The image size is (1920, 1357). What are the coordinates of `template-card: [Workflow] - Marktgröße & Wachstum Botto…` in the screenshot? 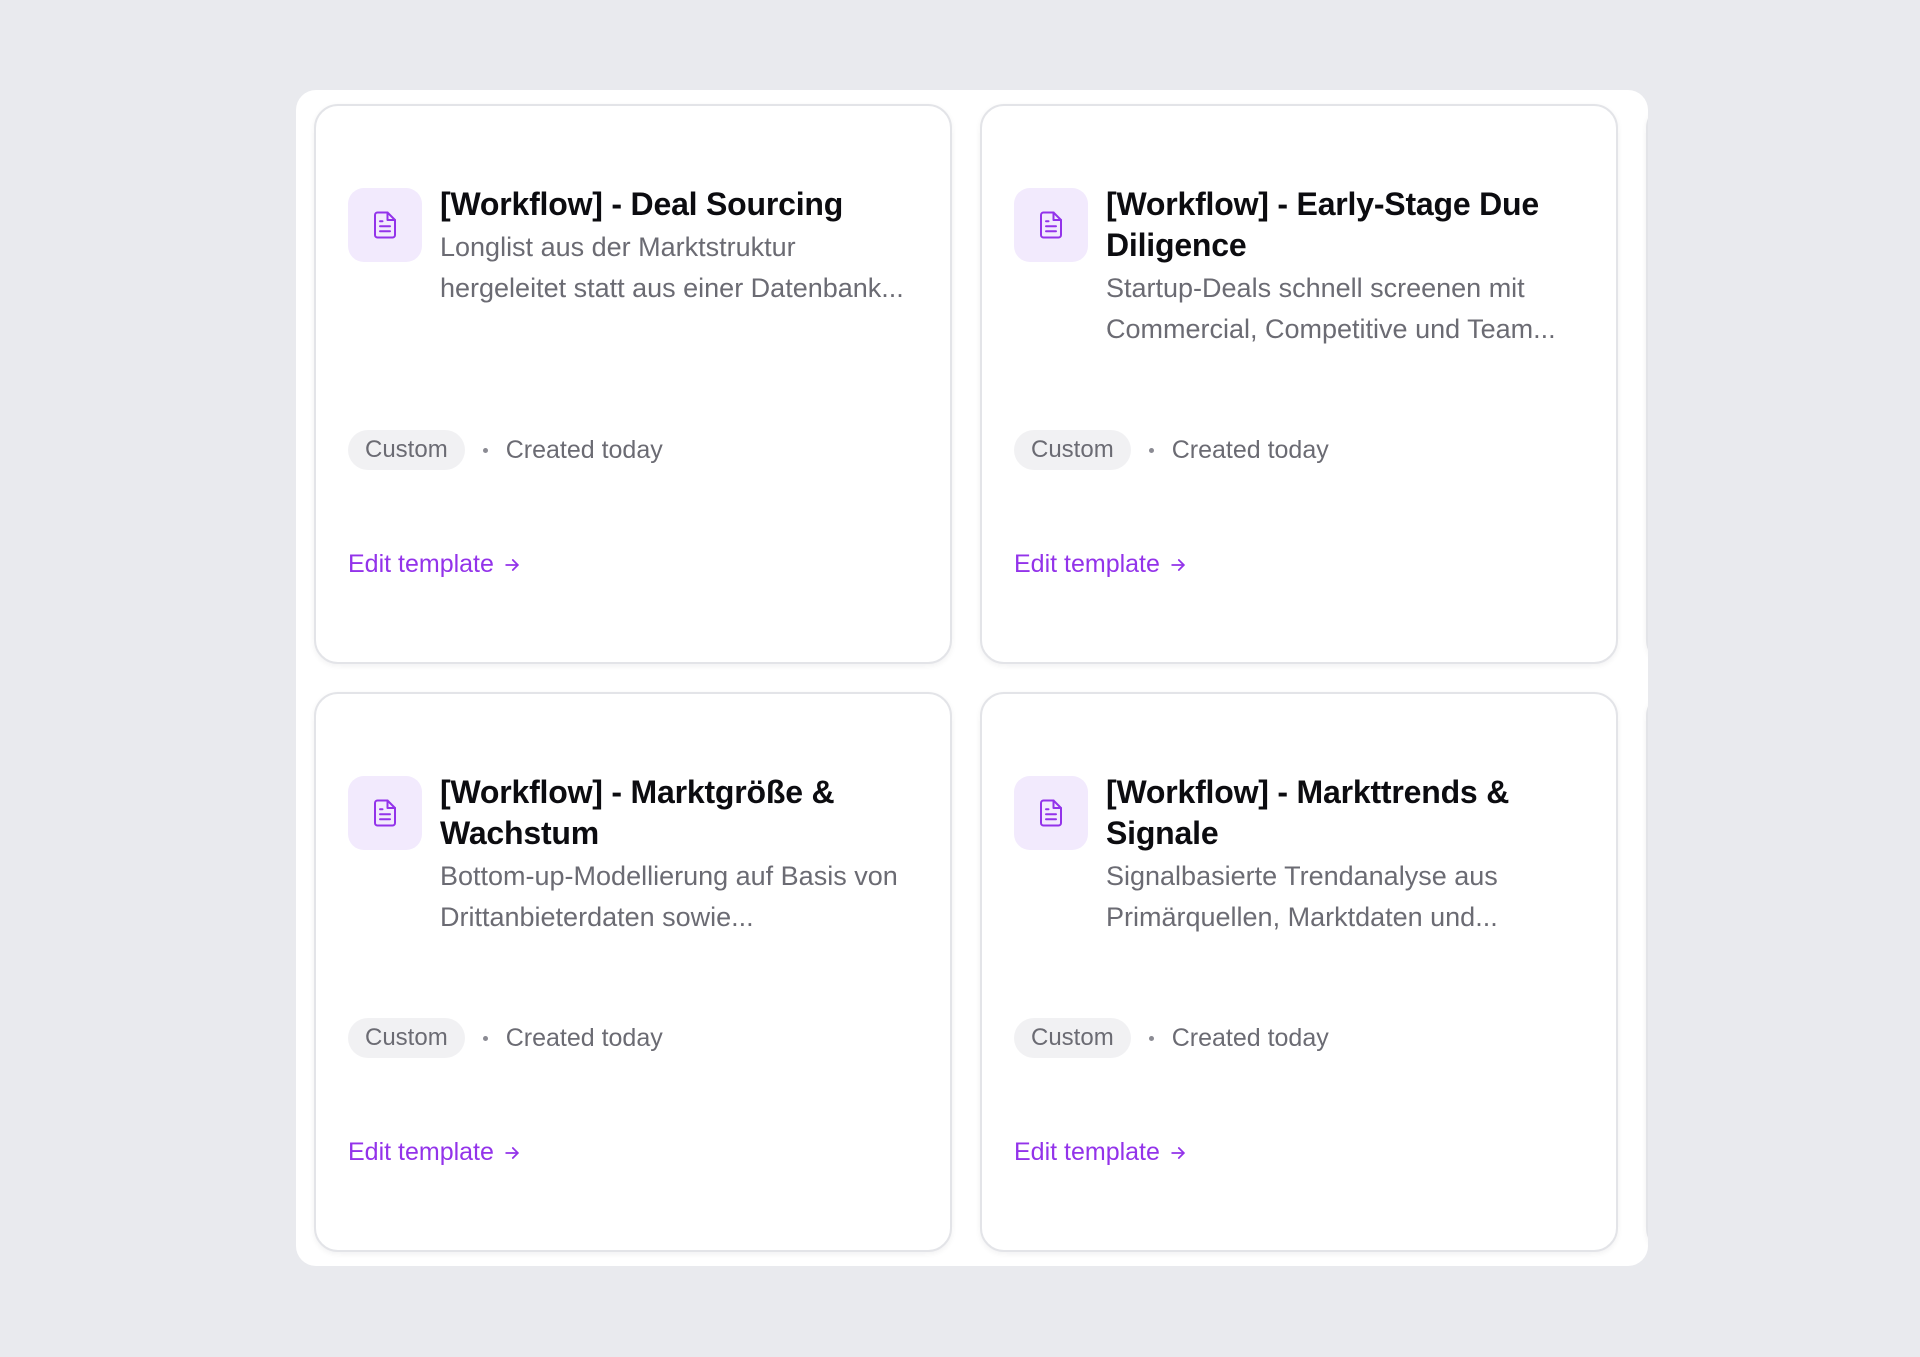 It's located at (633, 972).